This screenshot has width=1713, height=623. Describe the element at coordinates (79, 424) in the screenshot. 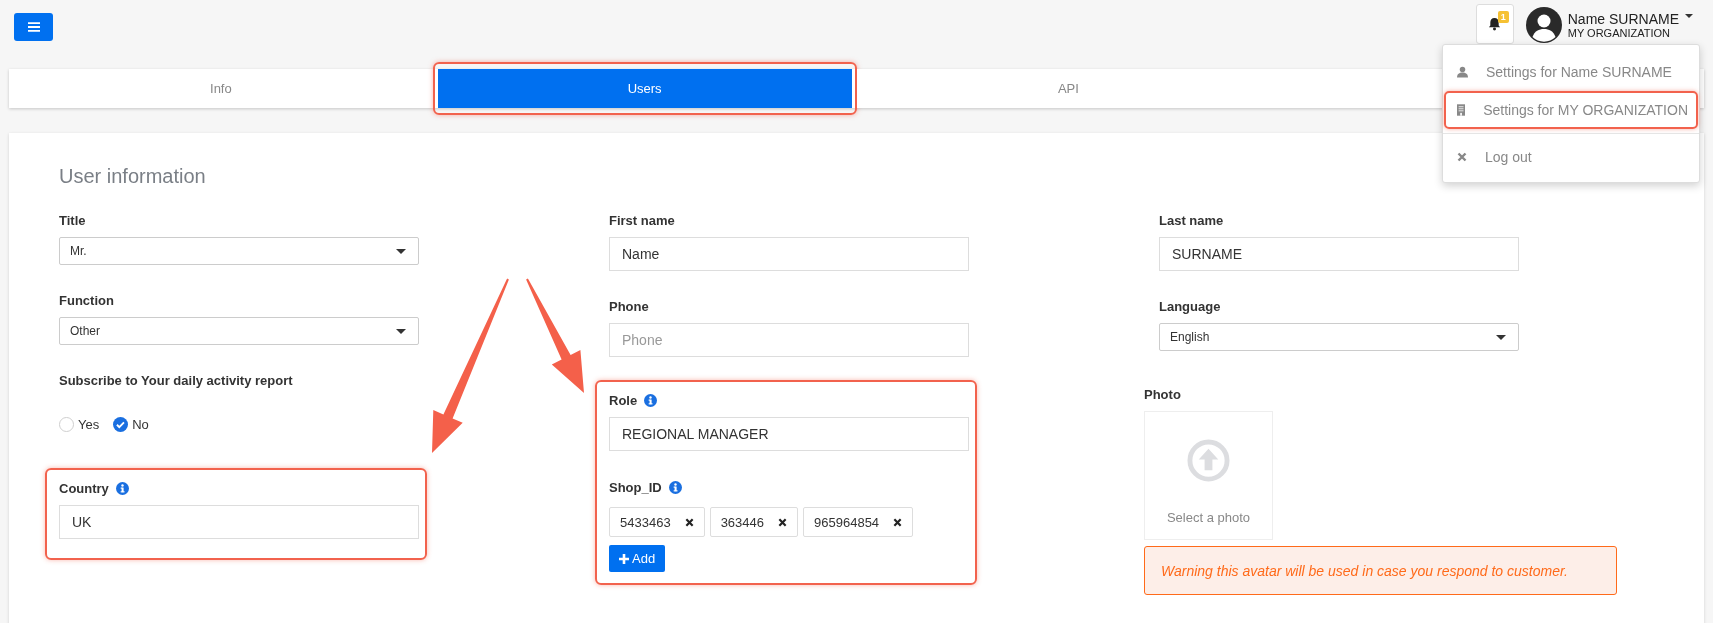

I see `radio-option: Yes` at that location.